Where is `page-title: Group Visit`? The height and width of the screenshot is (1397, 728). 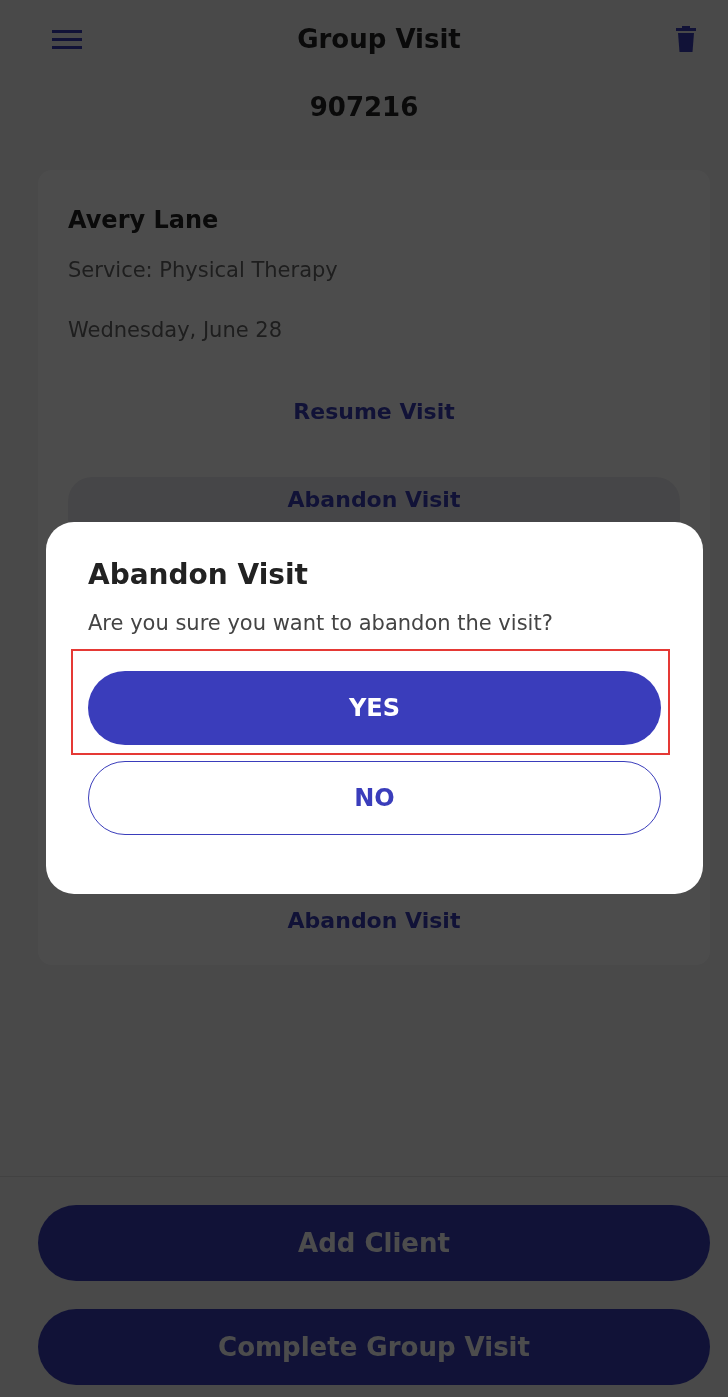 page-title: Group Visit is located at coordinates (379, 39).